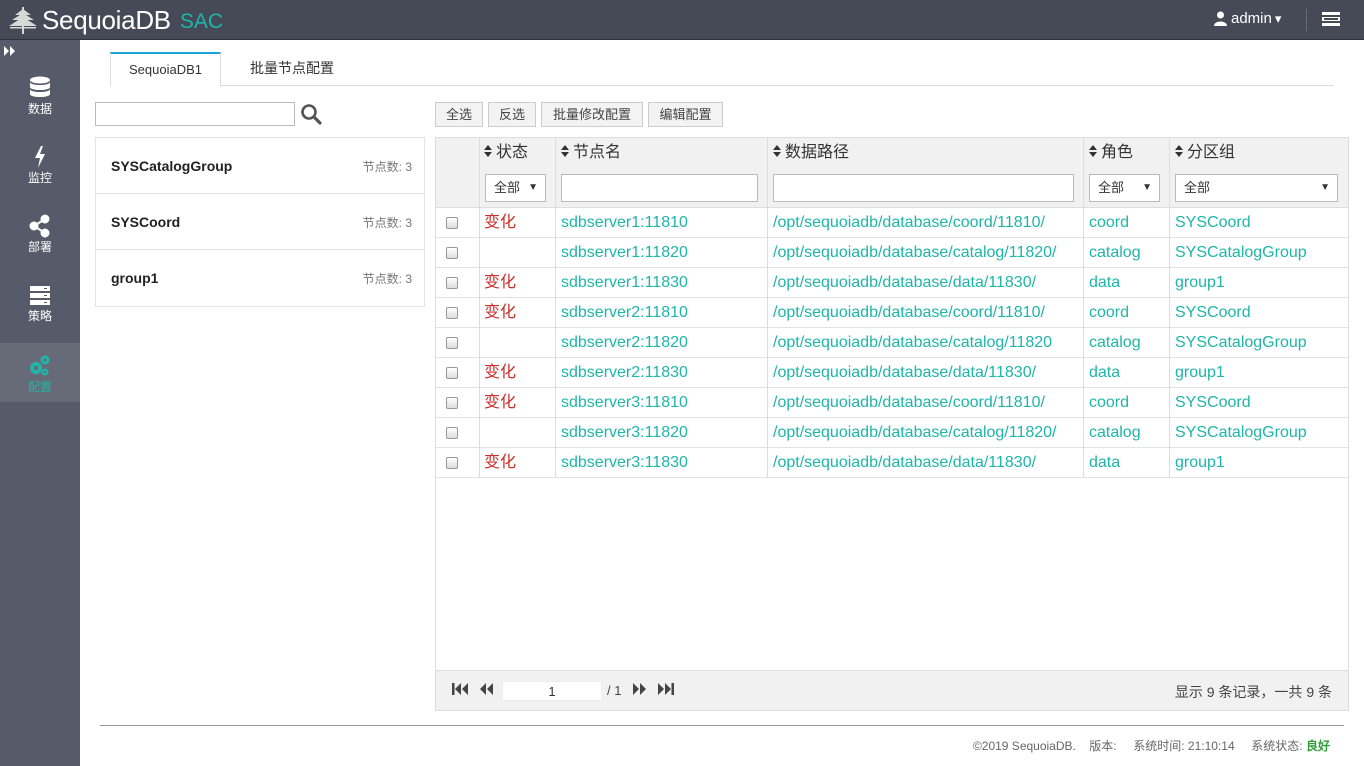  I want to click on cell-node: sdbserver1:11830, so click(661, 283).